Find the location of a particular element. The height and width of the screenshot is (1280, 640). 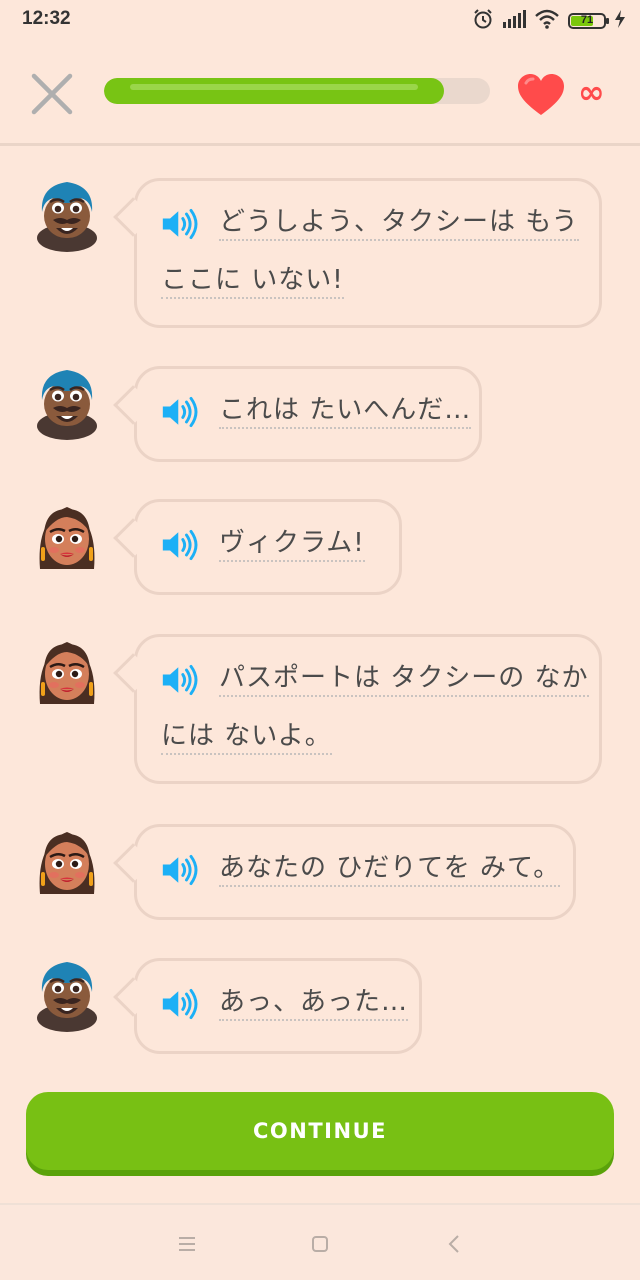

status-bar: 12:32 71 is located at coordinates (320, 20).